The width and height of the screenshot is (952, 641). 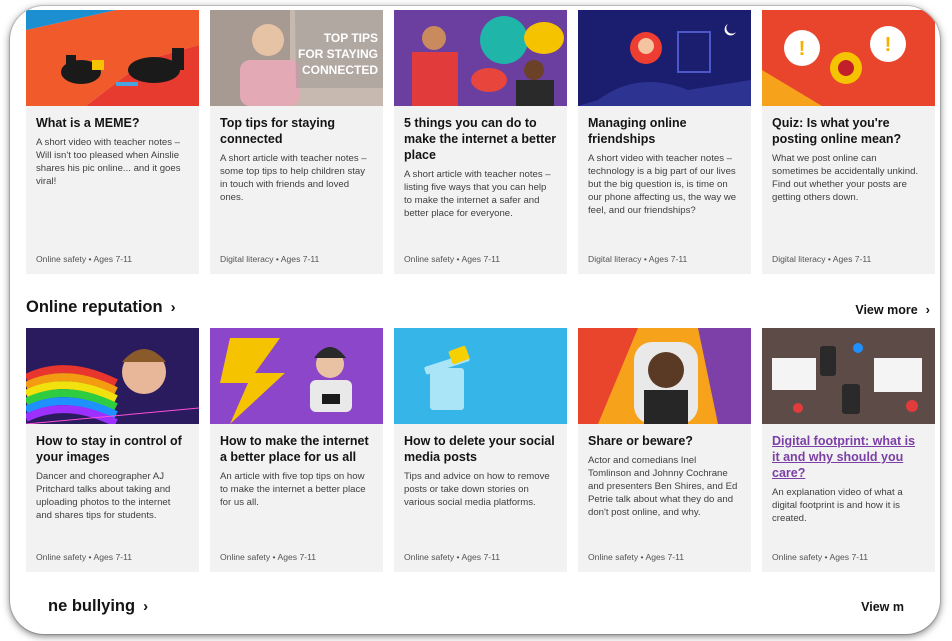 I want to click on section-heading-online-bullying: ne bullying ›, so click(x=98, y=606).